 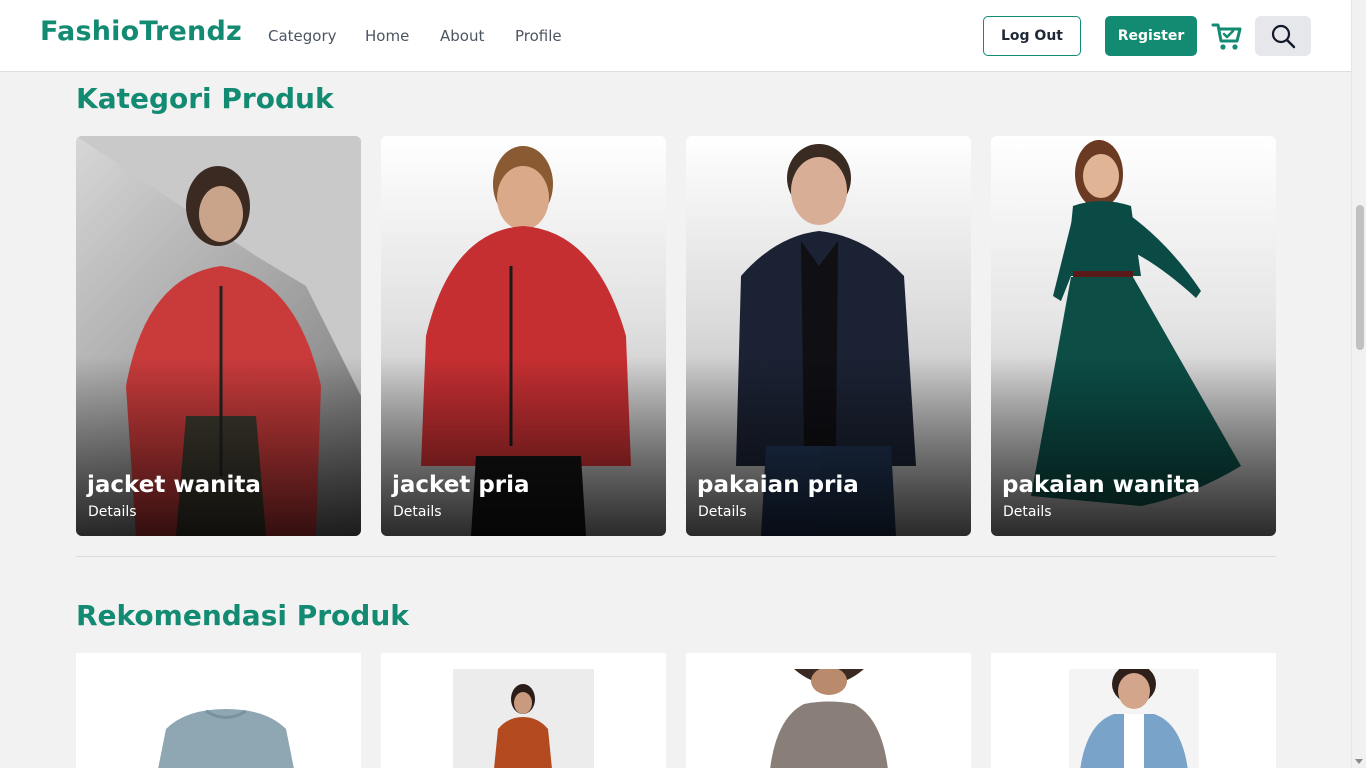 What do you see at coordinates (538, 36) in the screenshot?
I see `nav-profile: Profile` at bounding box center [538, 36].